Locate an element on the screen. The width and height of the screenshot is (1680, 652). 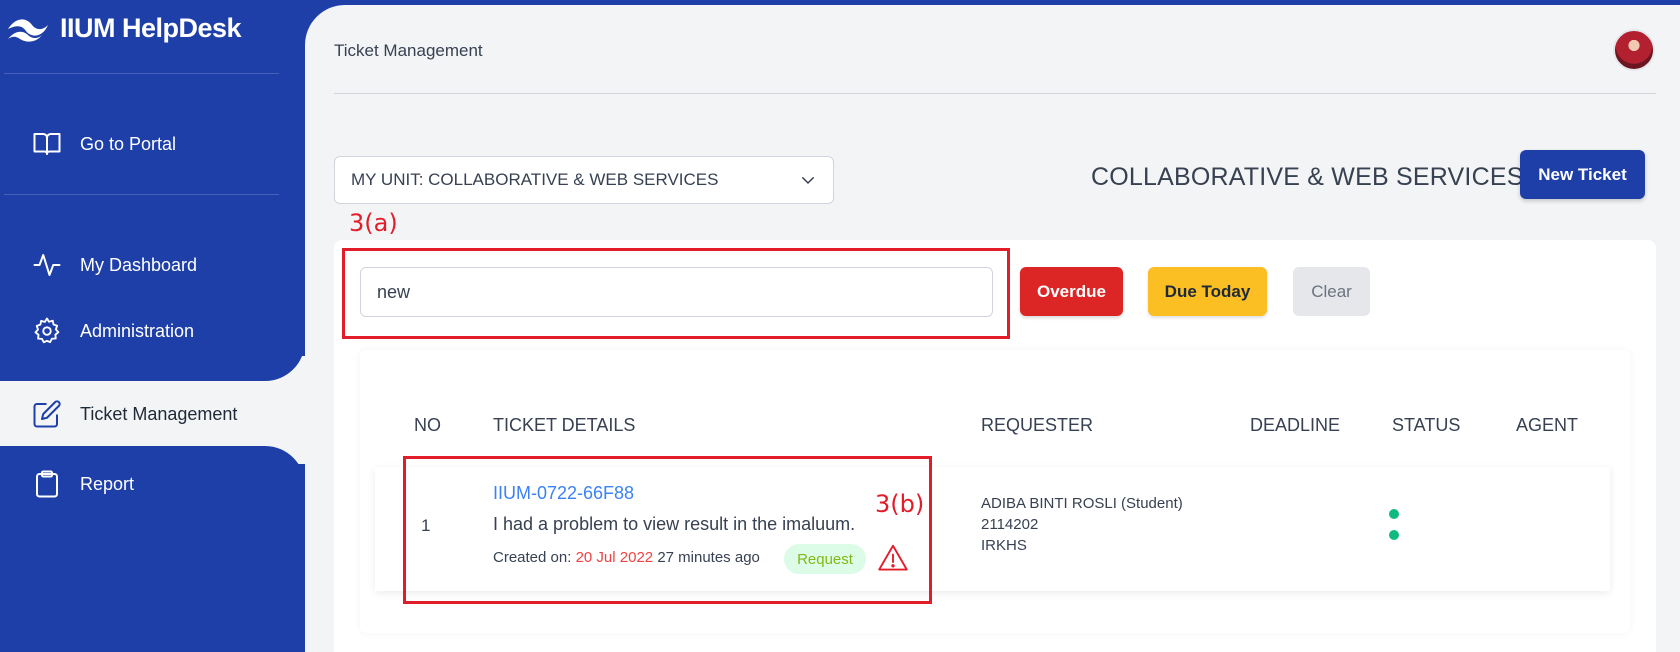
logo-wave-icon is located at coordinates (28, 30).